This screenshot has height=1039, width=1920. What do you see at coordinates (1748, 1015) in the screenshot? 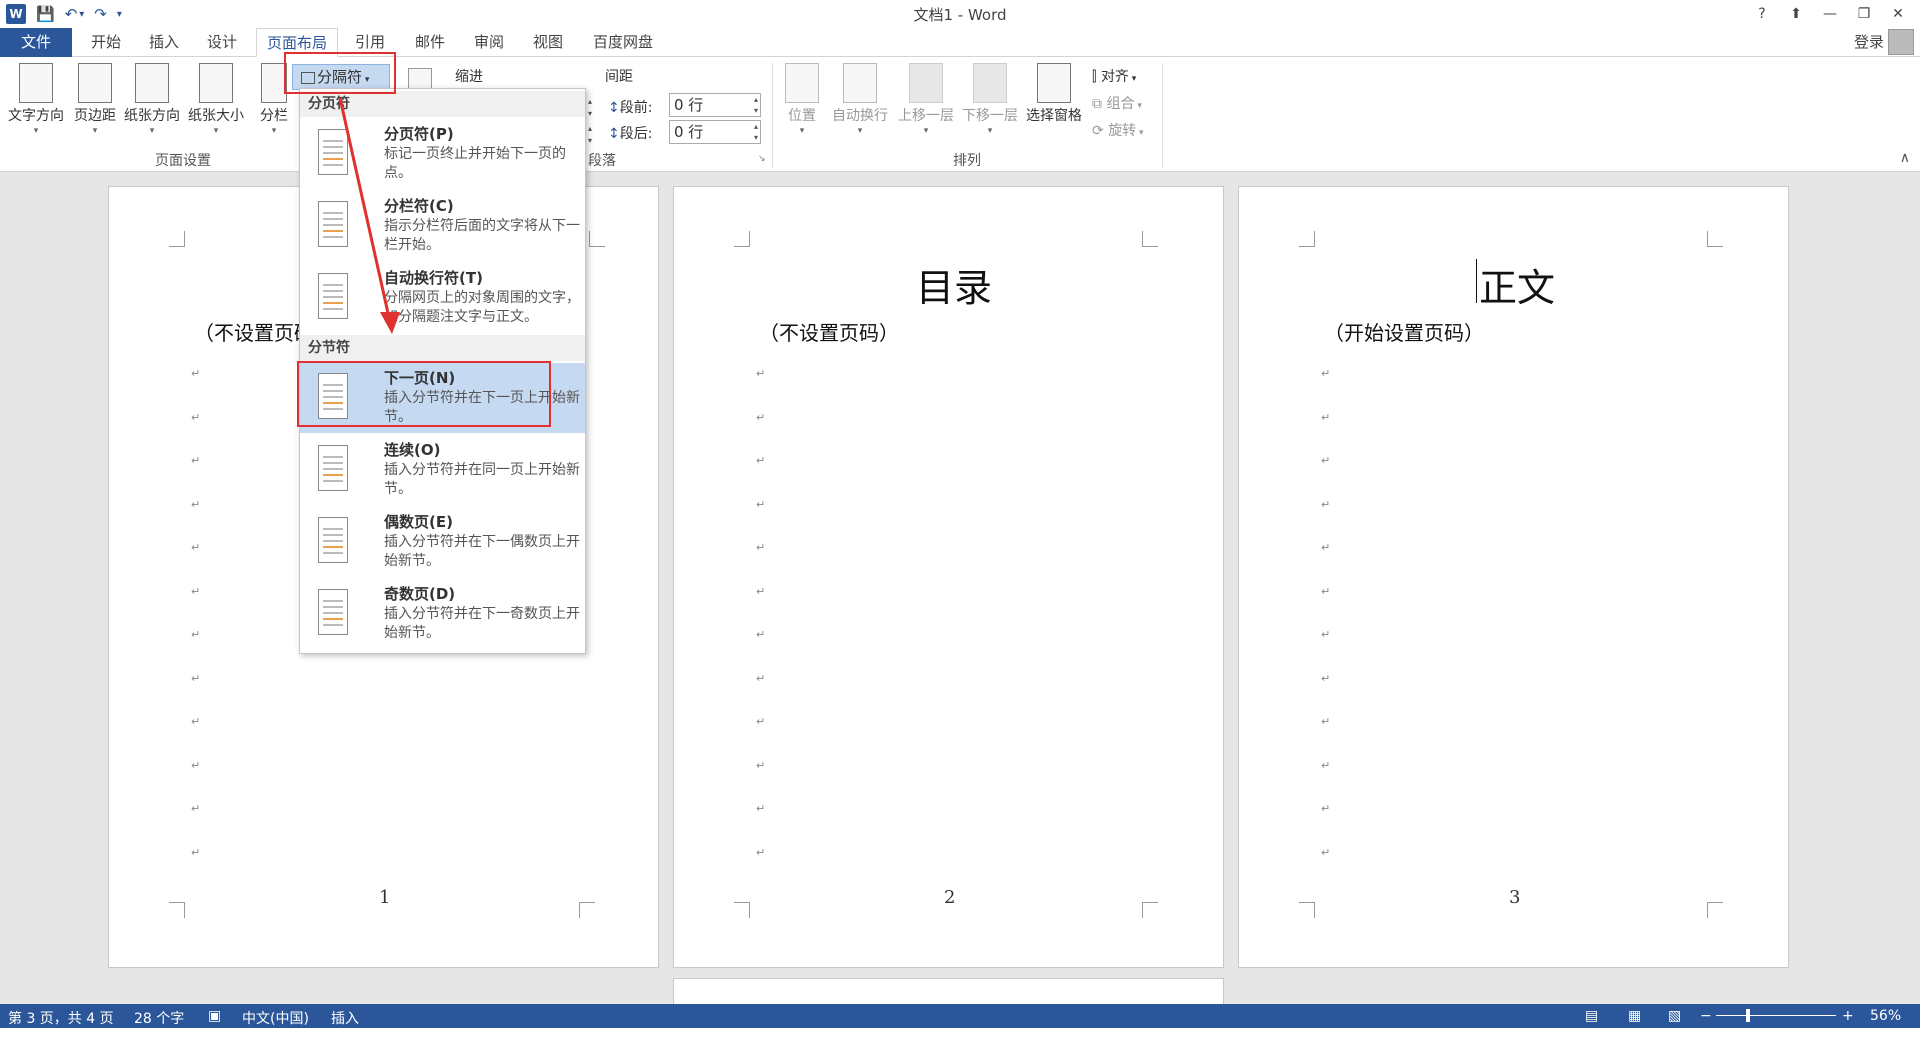
I see `zoom-slider-thumb` at bounding box center [1748, 1015].